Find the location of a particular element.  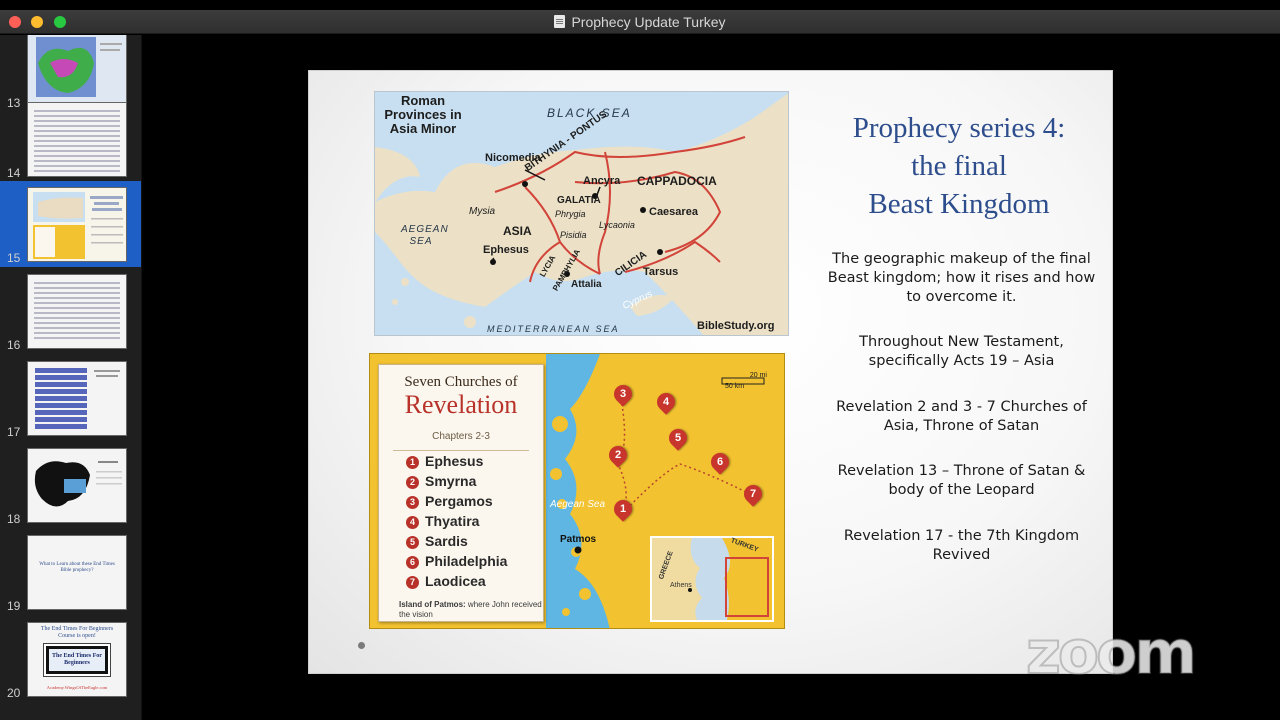

slide-thumbnail-17: 17 is located at coordinates (70, 398).